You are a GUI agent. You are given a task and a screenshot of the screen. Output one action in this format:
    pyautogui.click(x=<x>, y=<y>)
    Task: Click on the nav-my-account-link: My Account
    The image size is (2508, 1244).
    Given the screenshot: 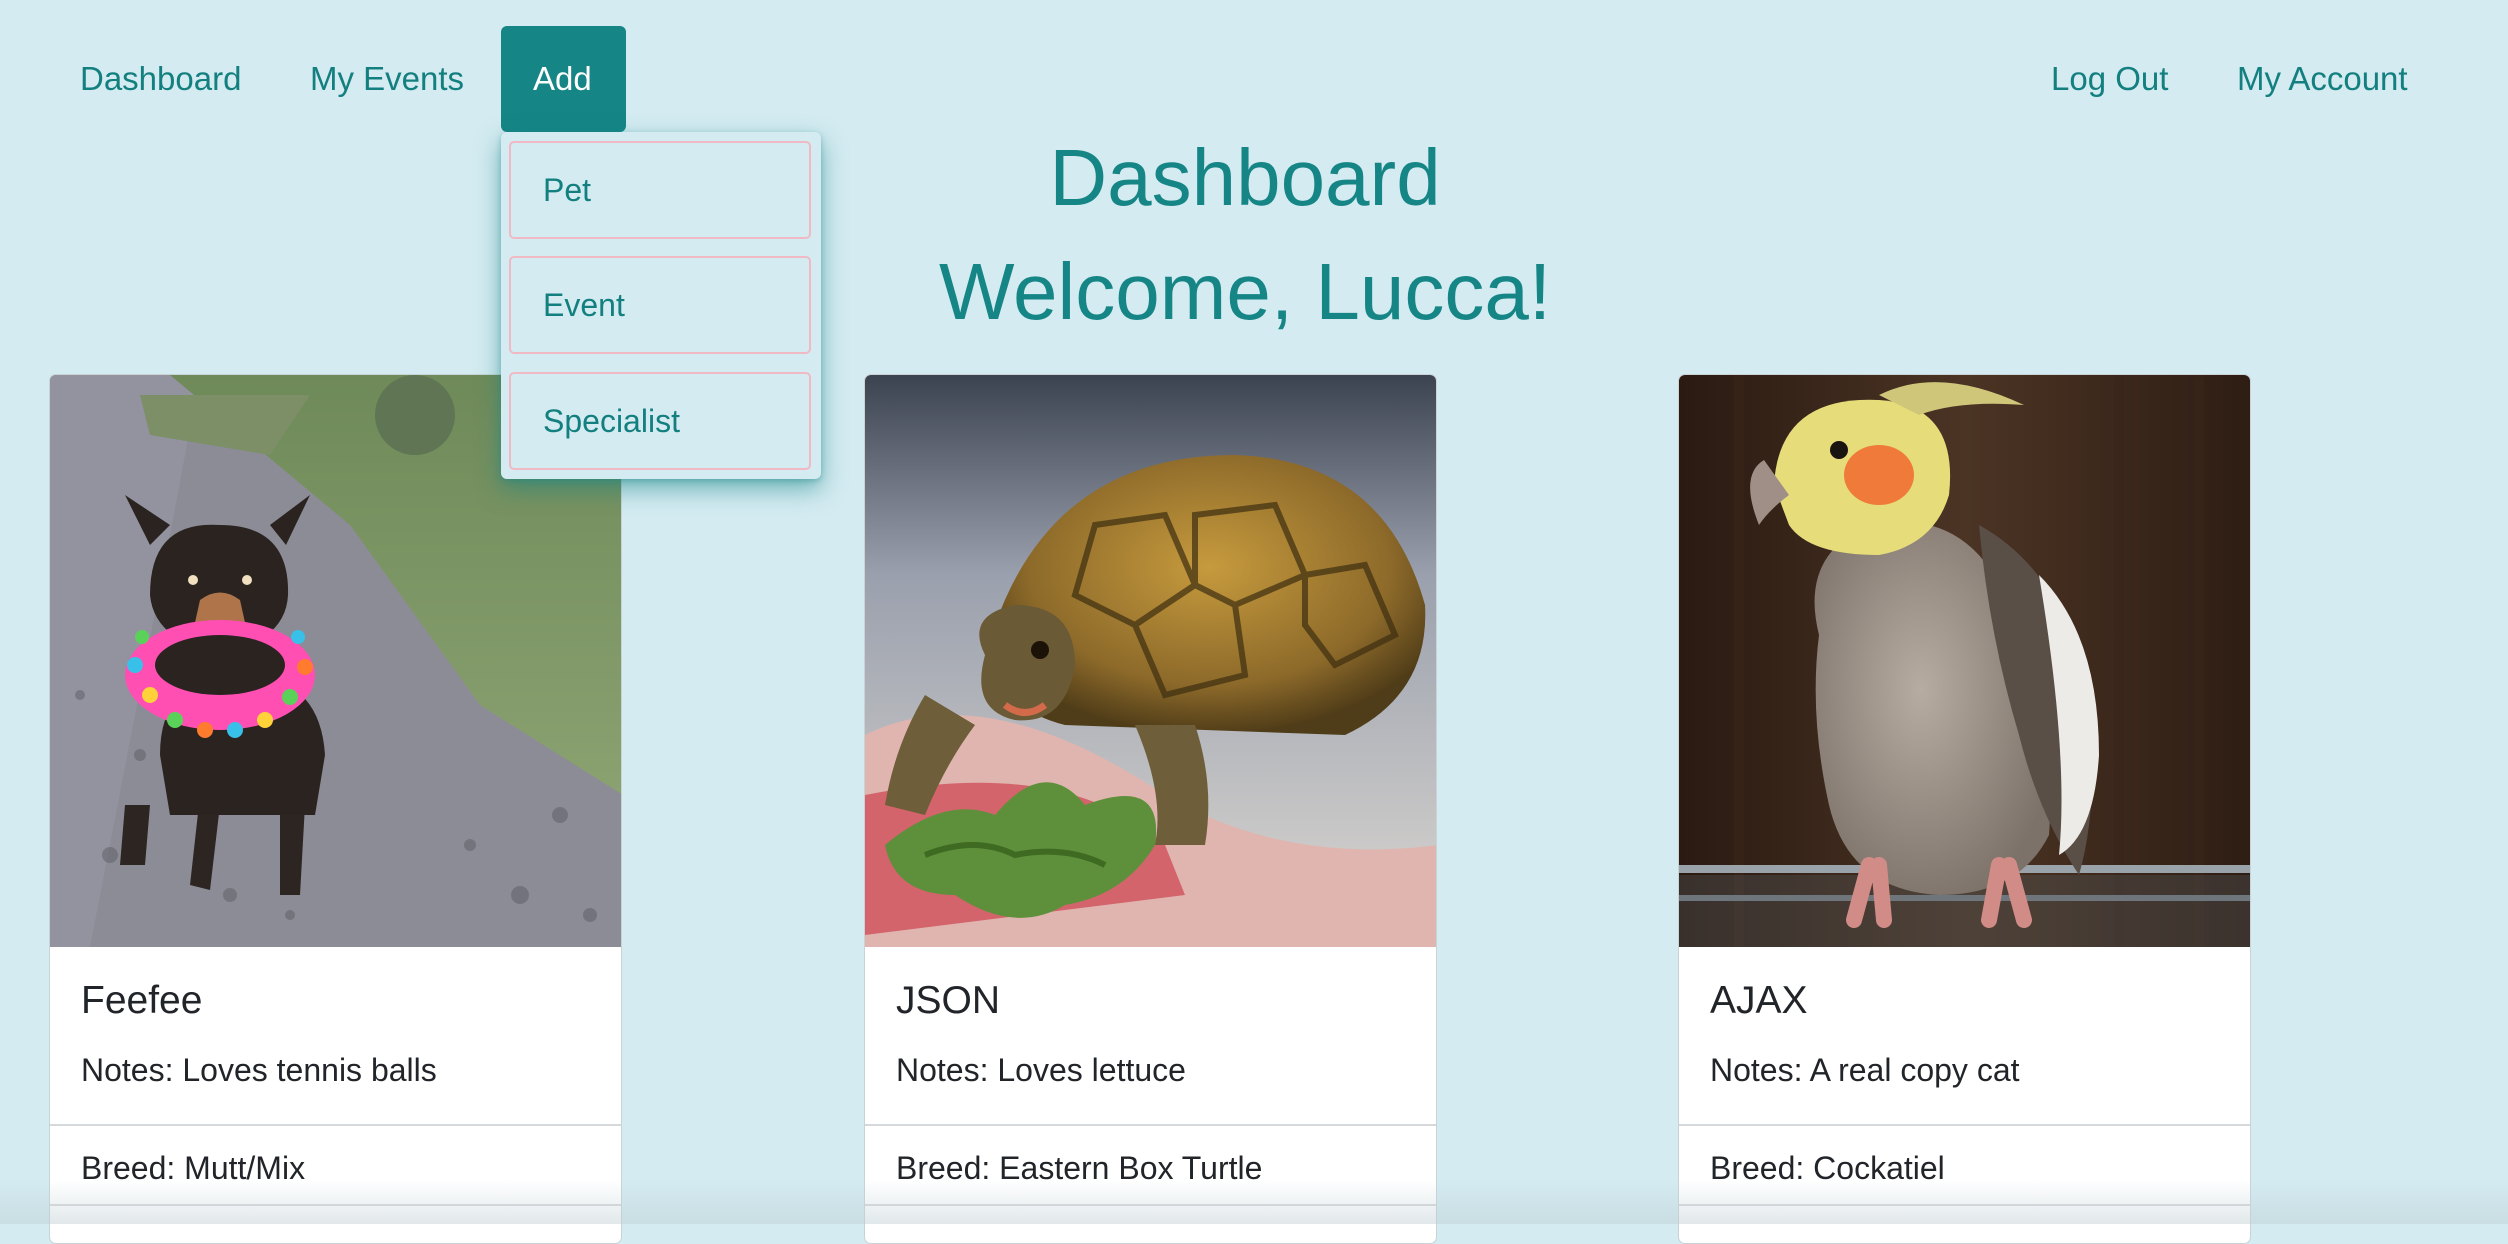 What is the action you would take?
    pyautogui.click(x=2322, y=79)
    